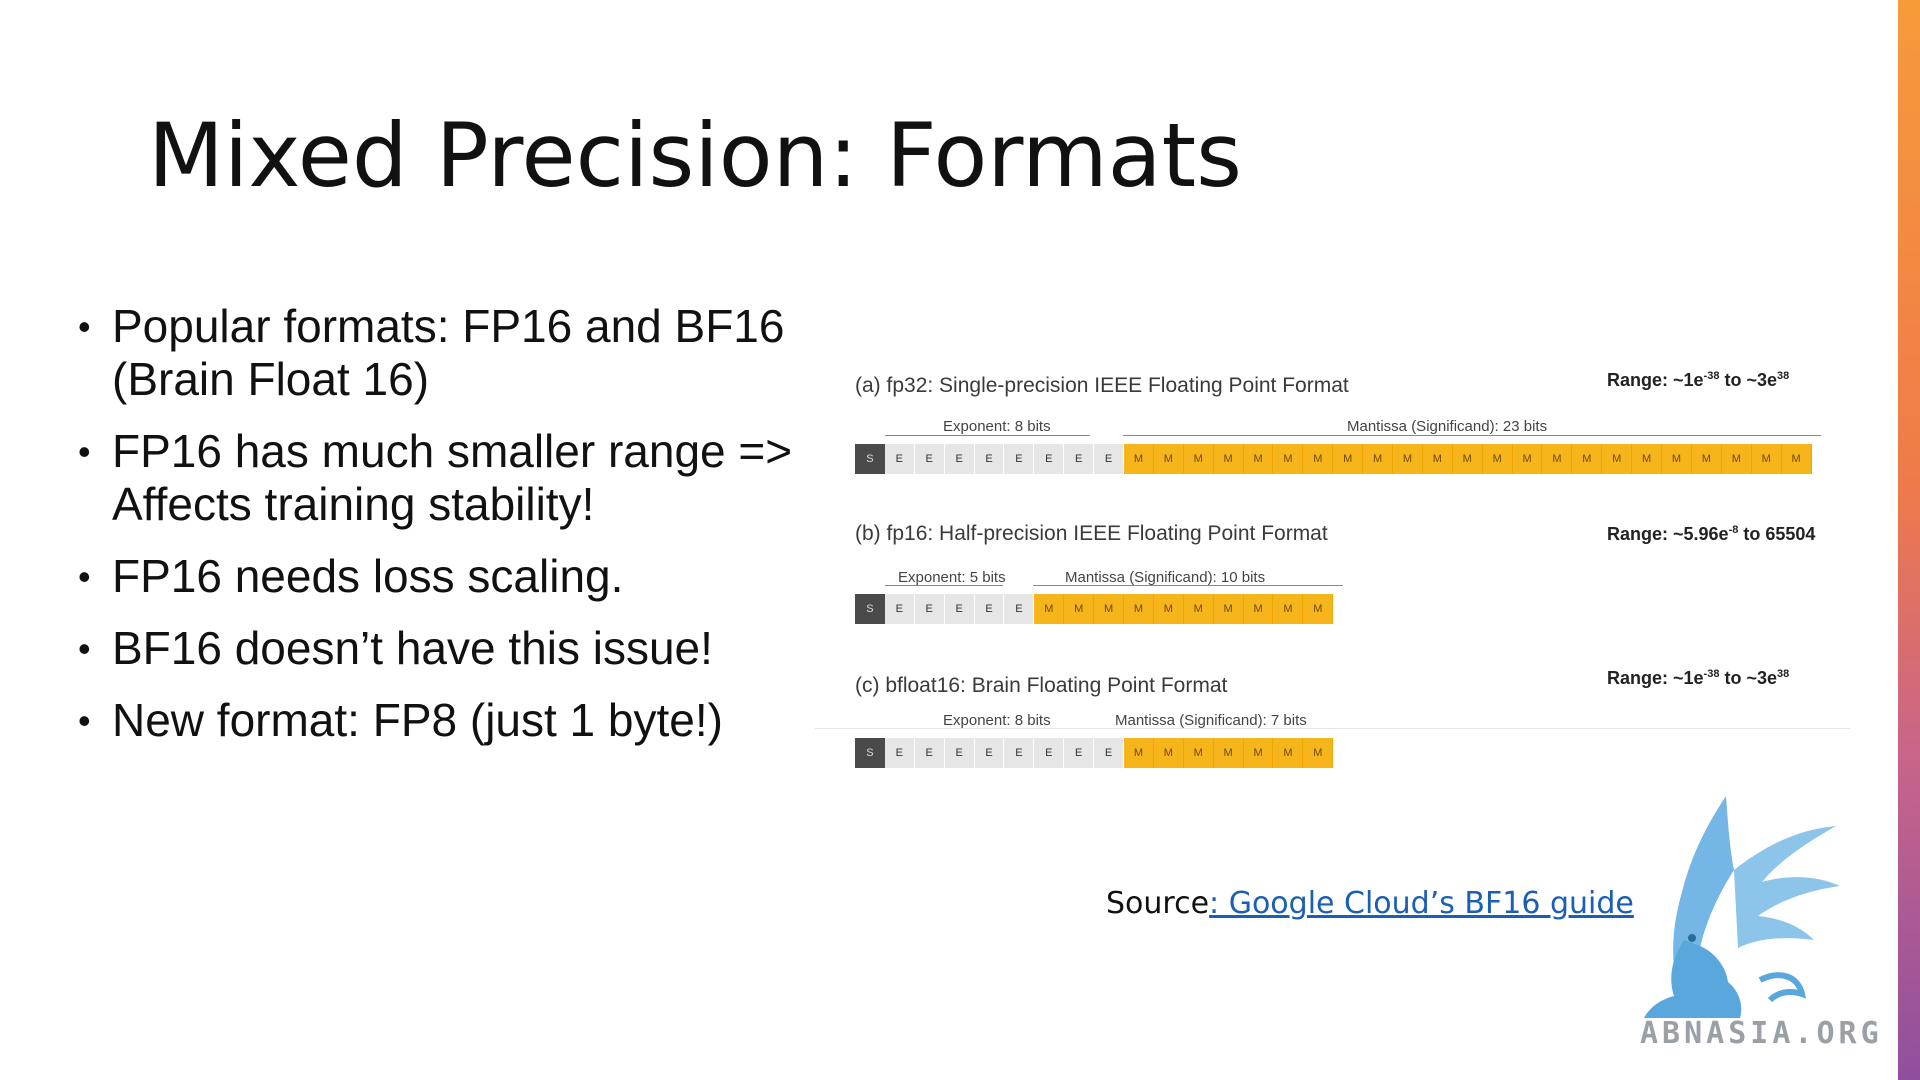 Image resolution: width=1920 pixels, height=1080 pixels. Describe the element at coordinates (1165, 577) in the screenshot. I see `mantissa-label: Mantissa (Significand): 10 bits` at that location.